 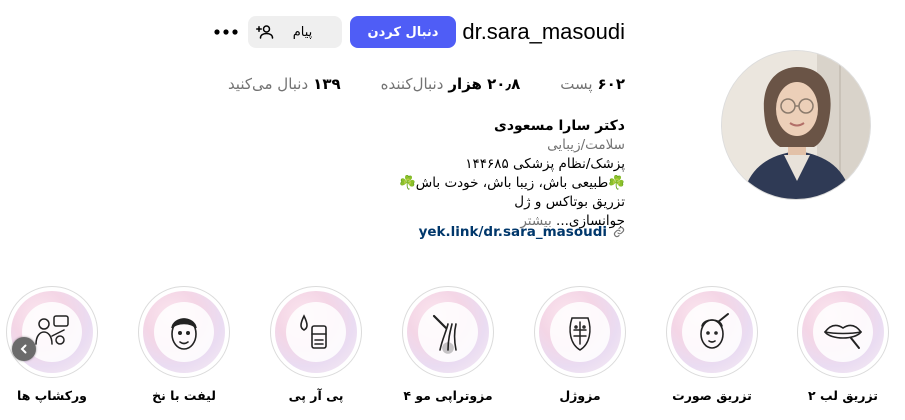 What do you see at coordinates (444, 334) in the screenshot?
I see `hair-mesotherapy-icon` at bounding box center [444, 334].